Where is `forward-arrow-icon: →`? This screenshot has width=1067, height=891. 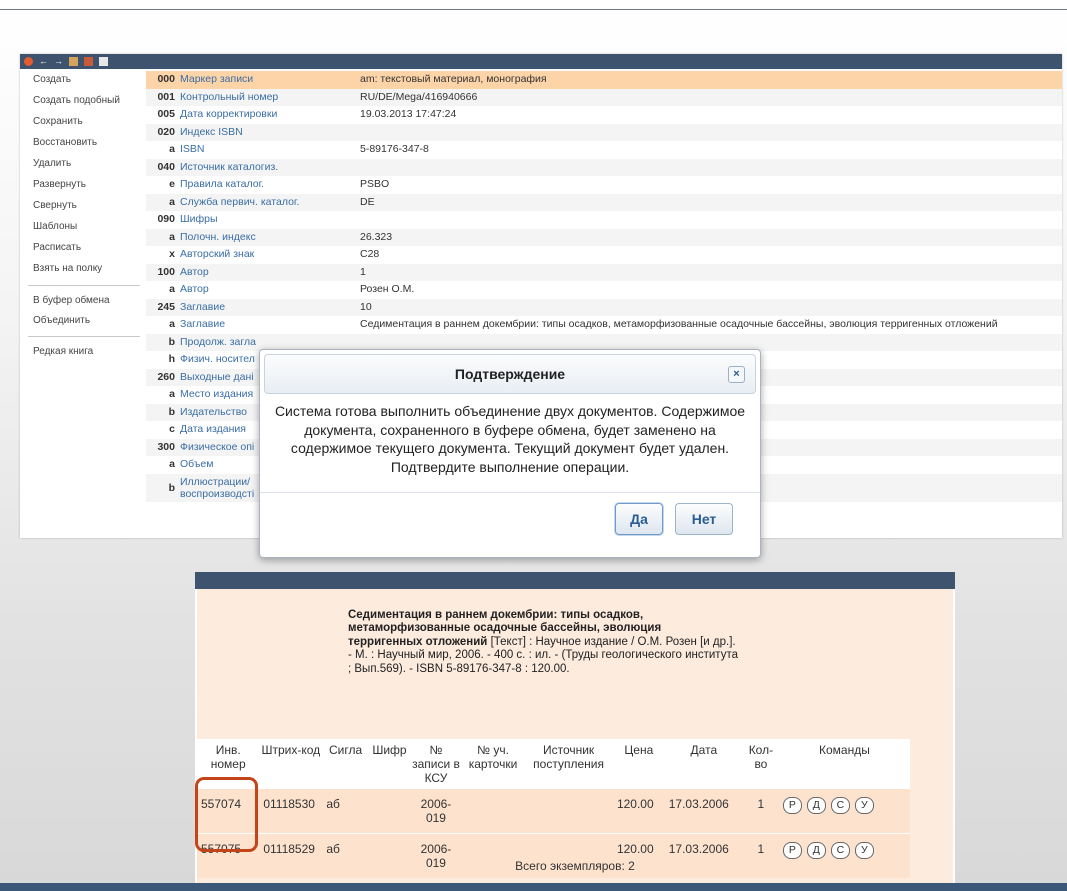
forward-arrow-icon: → is located at coordinates (58, 61).